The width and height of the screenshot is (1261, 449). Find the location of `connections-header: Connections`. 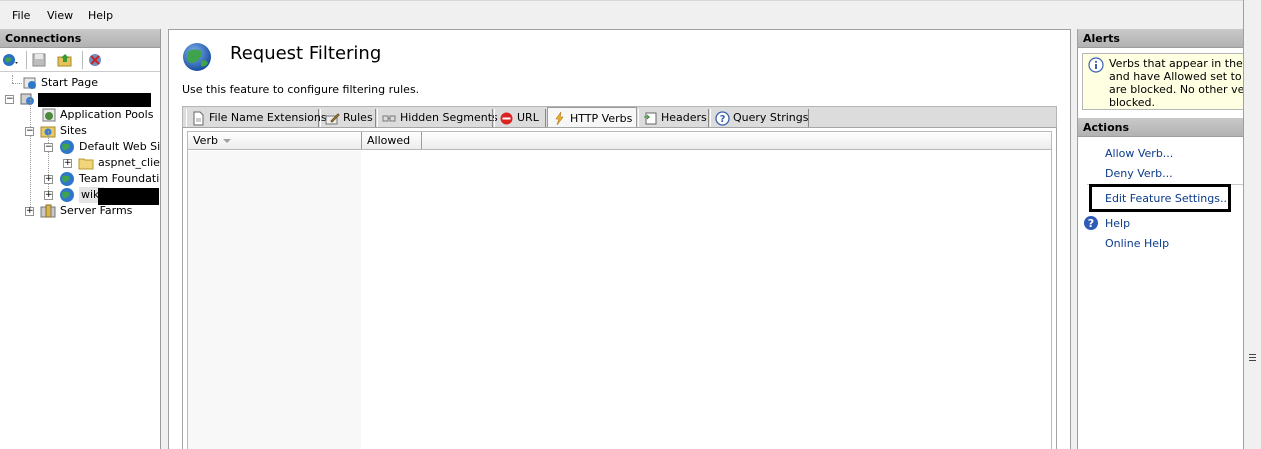

connections-header: Connections is located at coordinates (80, 38).